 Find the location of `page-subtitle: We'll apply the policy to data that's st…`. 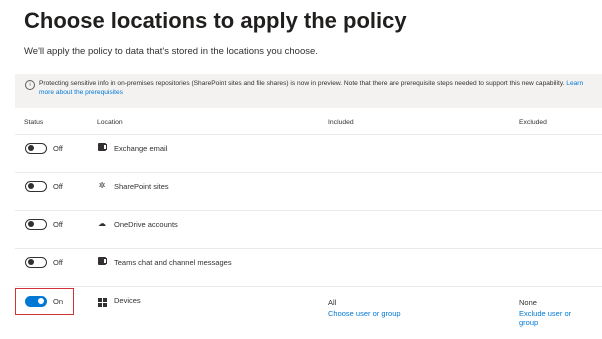

page-subtitle: We'll apply the policy to data that's st… is located at coordinates (171, 51).